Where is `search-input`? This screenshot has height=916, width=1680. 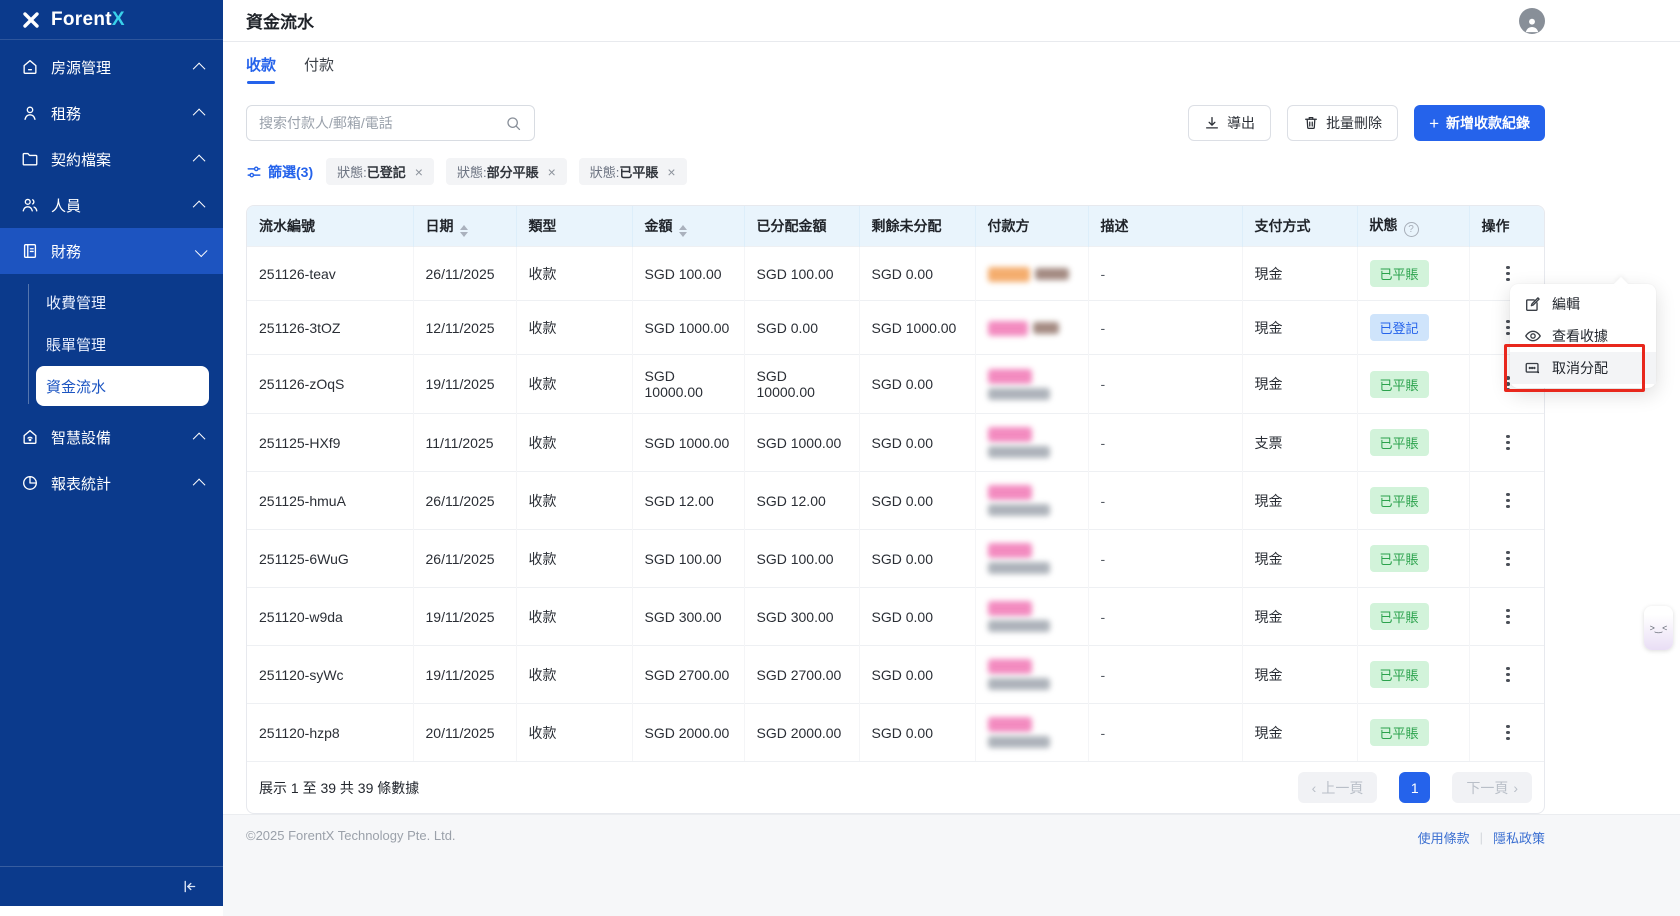
search-input is located at coordinates (382, 123).